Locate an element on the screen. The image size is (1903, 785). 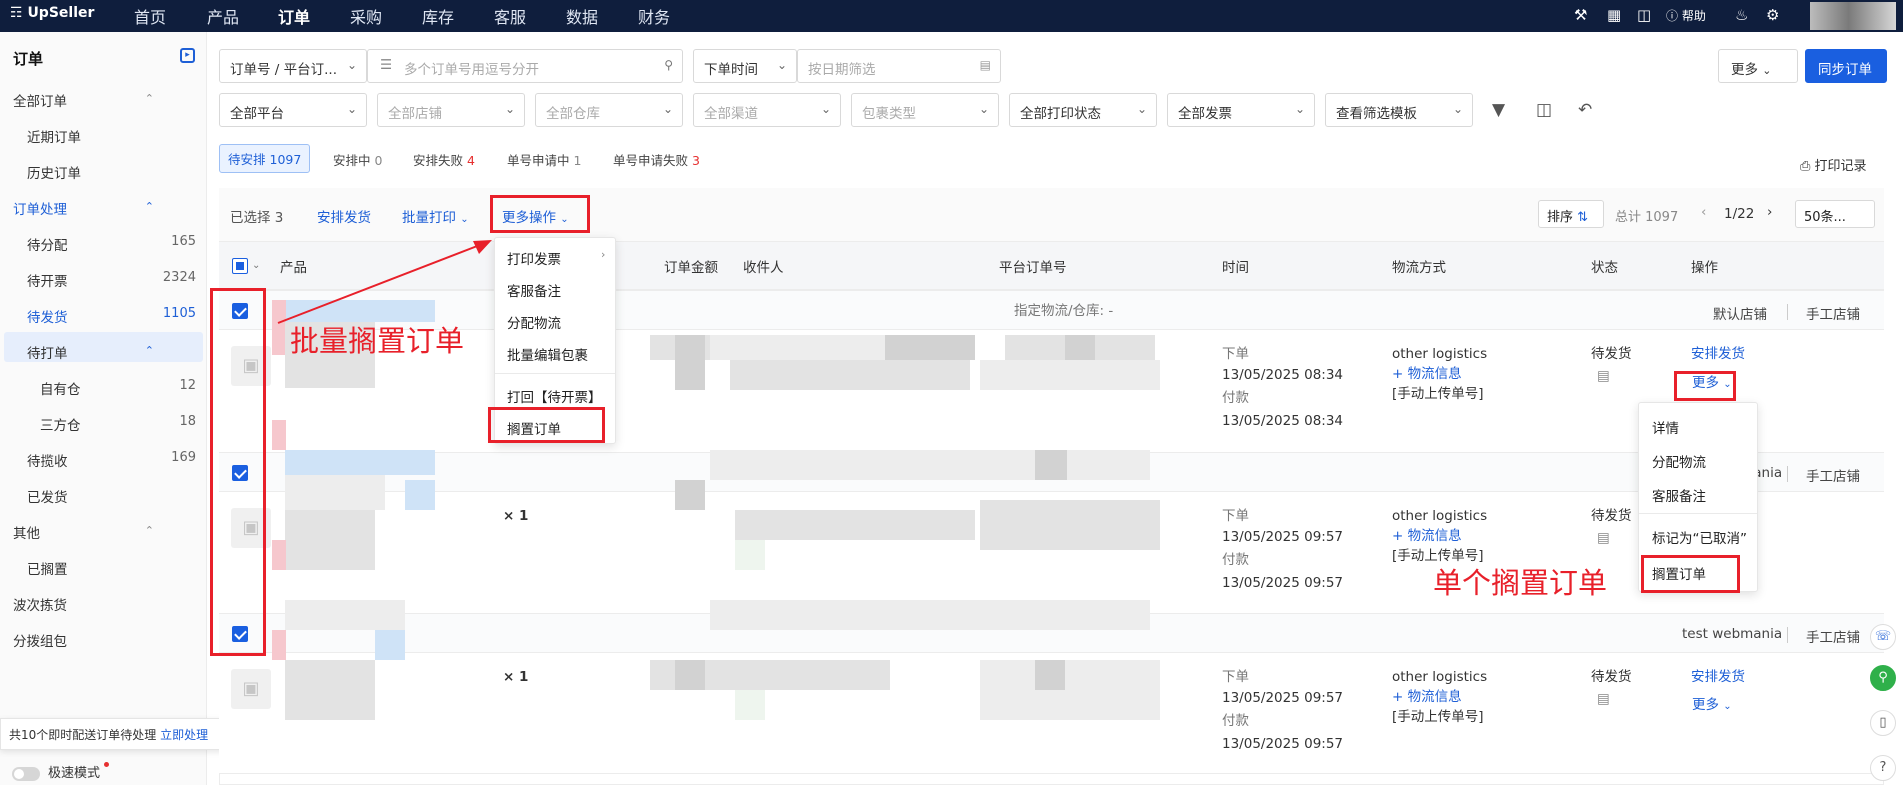
sidebar-item-to-assign: 待分配 is located at coordinates (47, 244).